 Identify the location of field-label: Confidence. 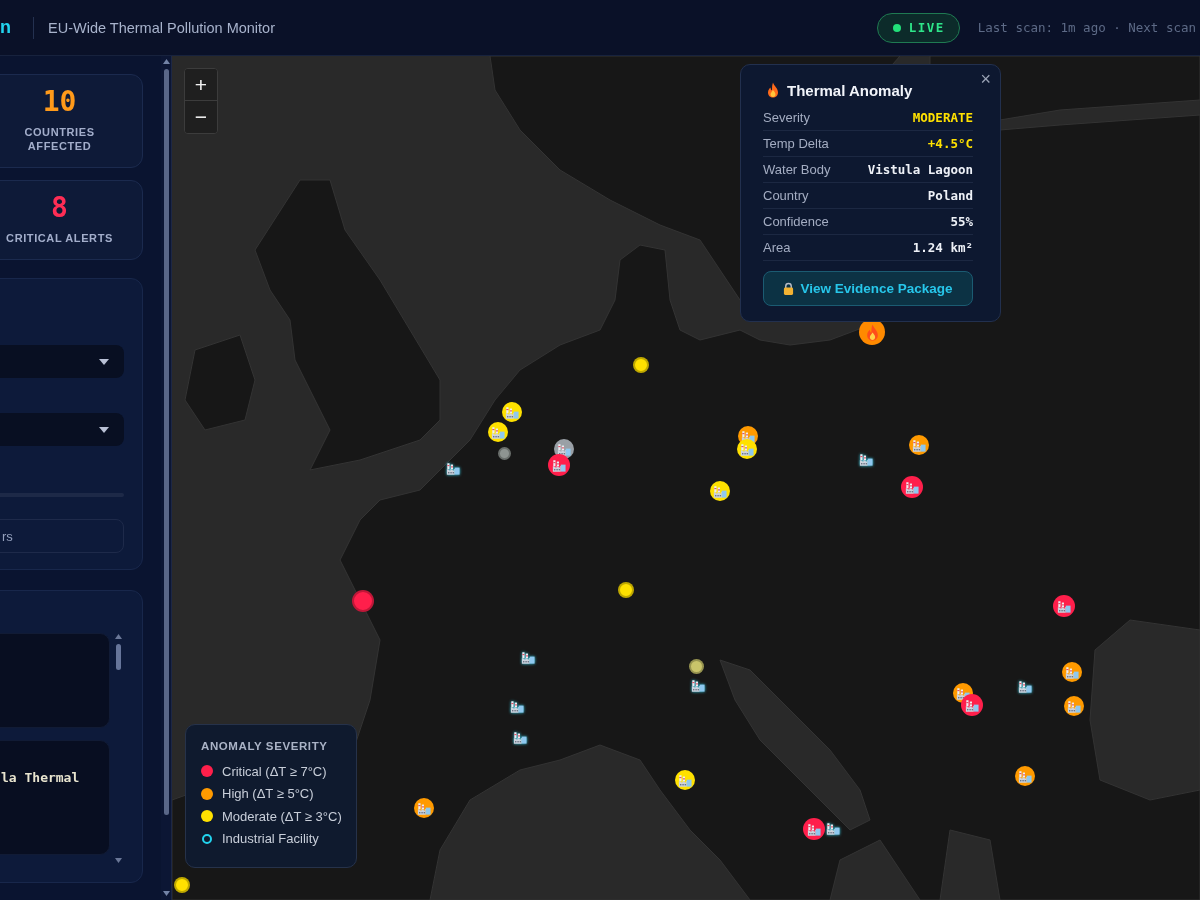
(796, 221).